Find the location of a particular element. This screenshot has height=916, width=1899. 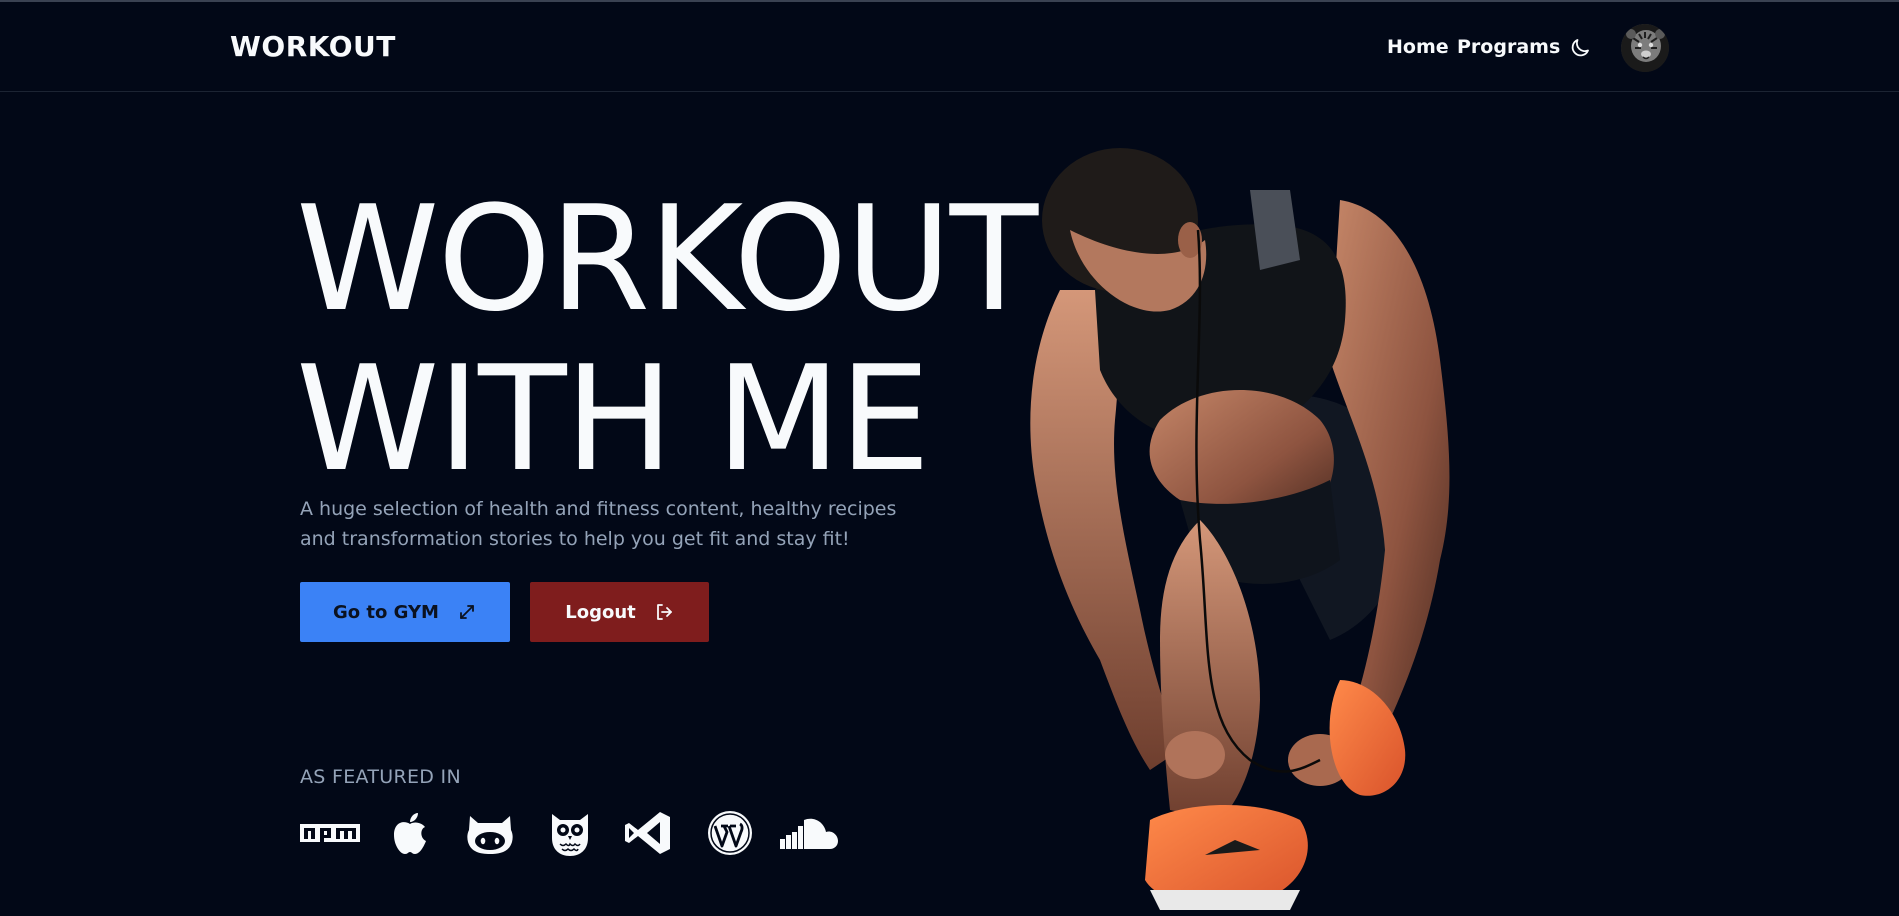

hero-title: WORKOUT WITH ME is located at coordinates (667, 339).